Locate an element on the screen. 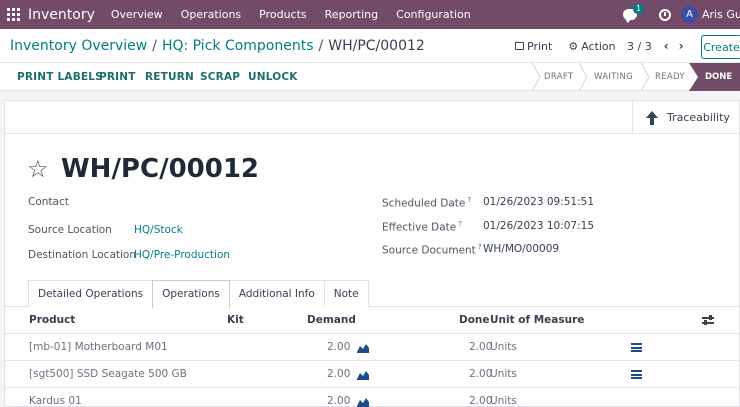 The height and width of the screenshot is (407, 740). action-button: Action is located at coordinates (598, 46).